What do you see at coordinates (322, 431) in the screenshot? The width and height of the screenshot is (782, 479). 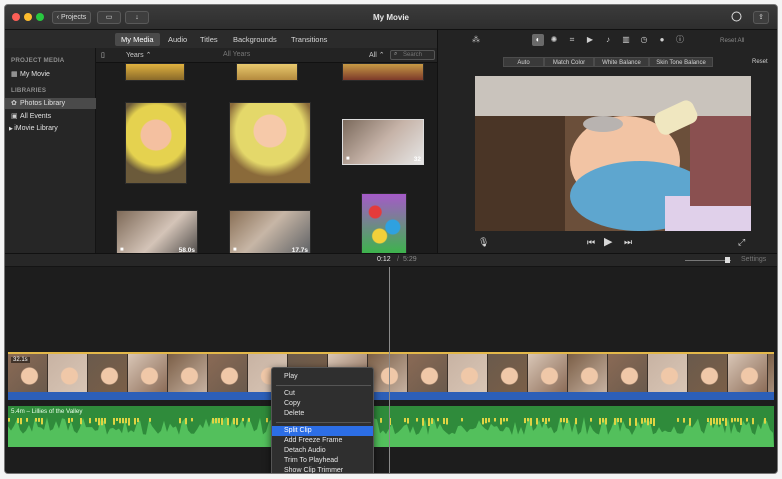 I see `menu-item-split-clip: Split Clip` at bounding box center [322, 431].